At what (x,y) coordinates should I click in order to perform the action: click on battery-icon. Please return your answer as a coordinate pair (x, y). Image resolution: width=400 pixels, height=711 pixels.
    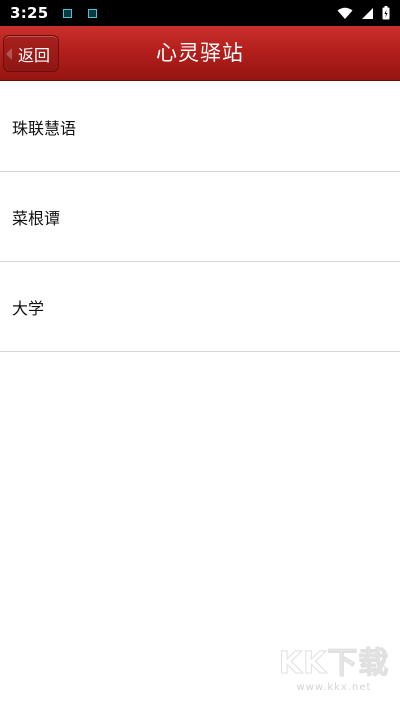
    Looking at the image, I should click on (386, 13).